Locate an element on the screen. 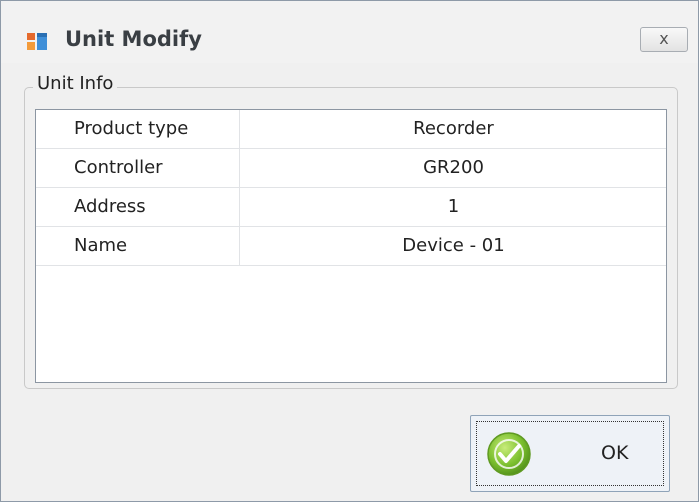 The width and height of the screenshot is (699, 502). row-value-address: 1 is located at coordinates (453, 207).